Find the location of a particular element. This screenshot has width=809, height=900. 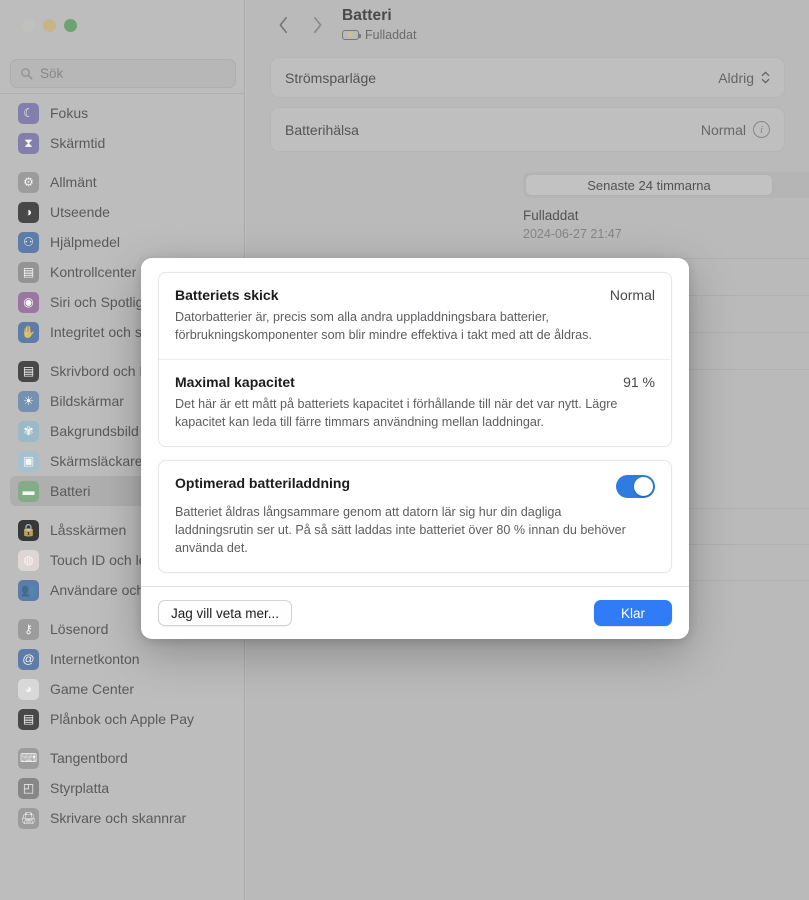

wallpaper-icon: ✾ is located at coordinates (28, 431).